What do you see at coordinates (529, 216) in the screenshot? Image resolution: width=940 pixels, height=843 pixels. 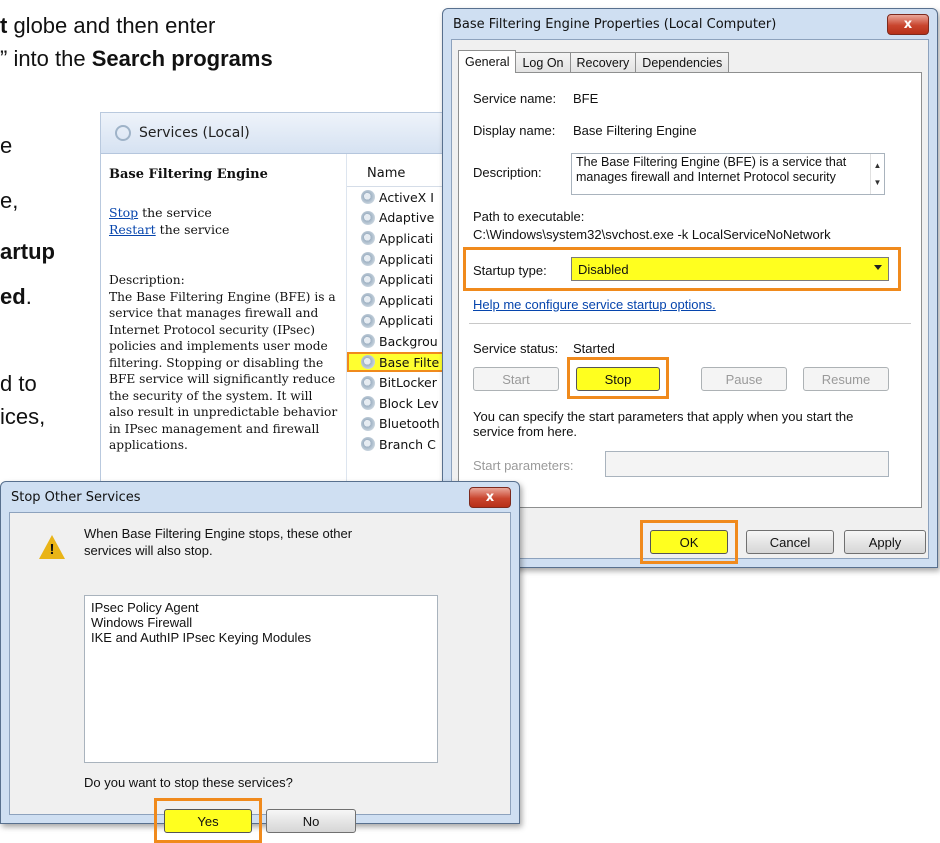 I see `path-label: Path to executable:` at bounding box center [529, 216].